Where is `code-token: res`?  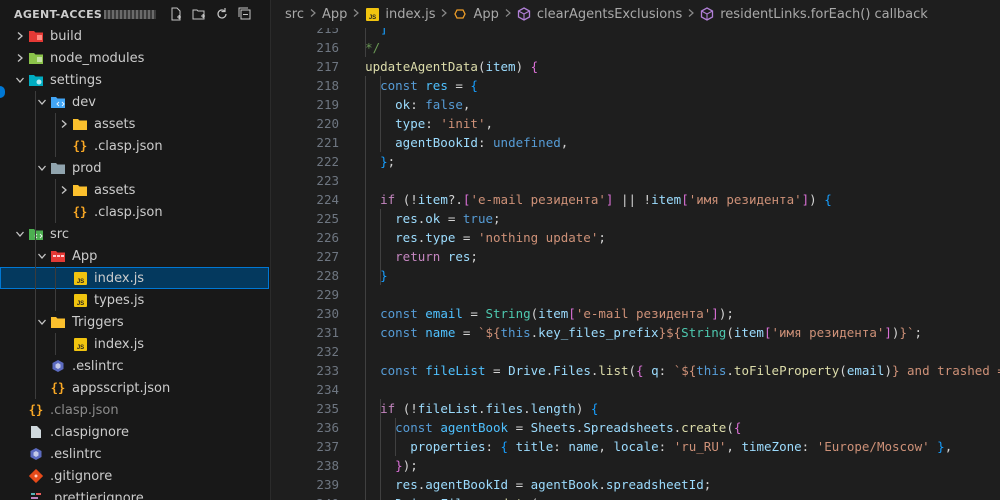
code-token: res is located at coordinates (436, 85).